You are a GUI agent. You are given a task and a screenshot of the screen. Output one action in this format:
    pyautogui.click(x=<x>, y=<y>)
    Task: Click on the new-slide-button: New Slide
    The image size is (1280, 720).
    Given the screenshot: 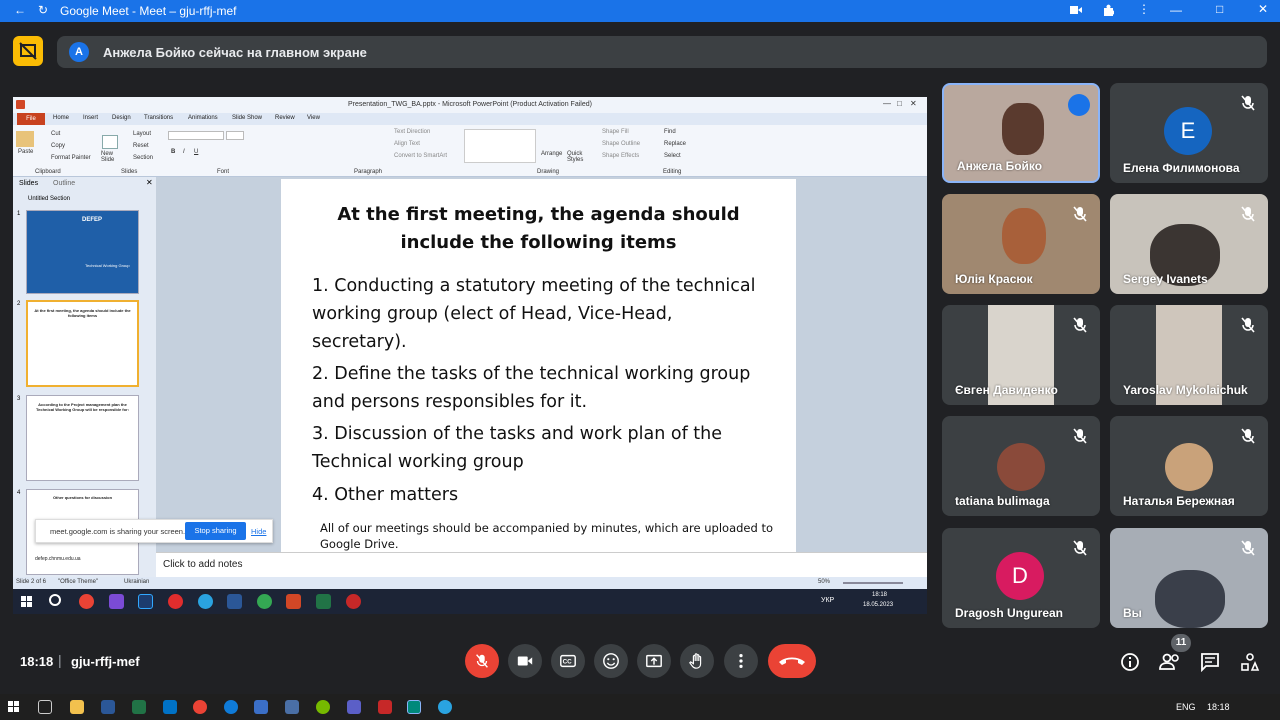 What is the action you would take?
    pyautogui.click(x=112, y=157)
    